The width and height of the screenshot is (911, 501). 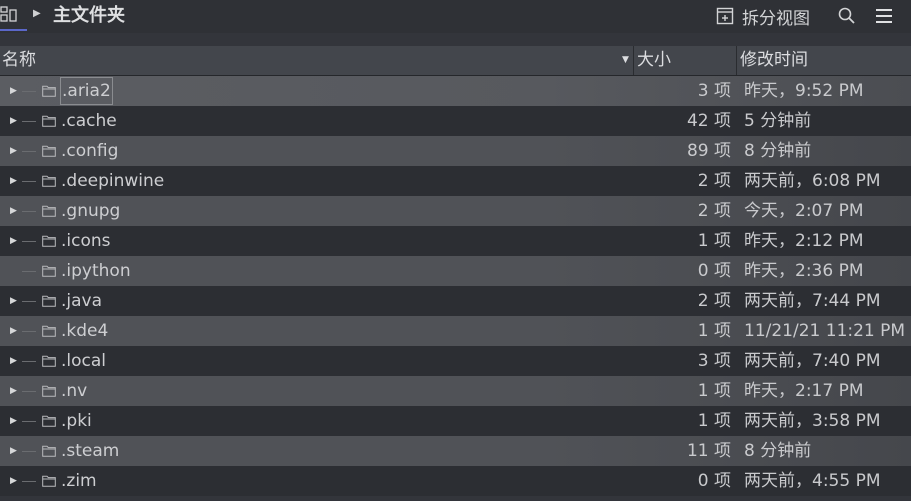 I want to click on file-name: .java, so click(x=82, y=301).